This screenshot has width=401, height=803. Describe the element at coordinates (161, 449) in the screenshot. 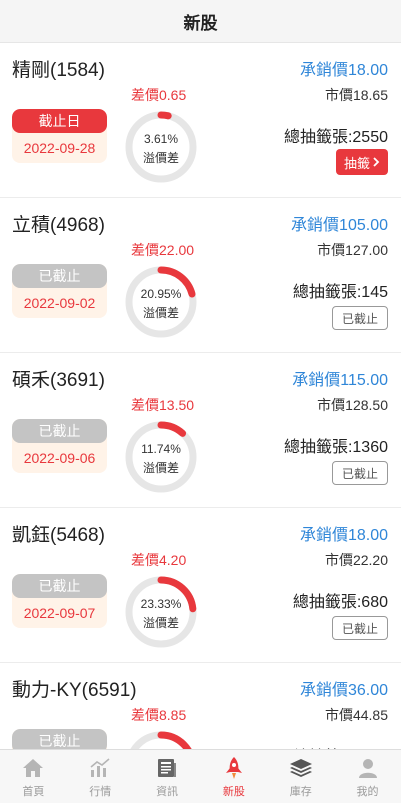

I see `premium-percent: 11.74%` at that location.